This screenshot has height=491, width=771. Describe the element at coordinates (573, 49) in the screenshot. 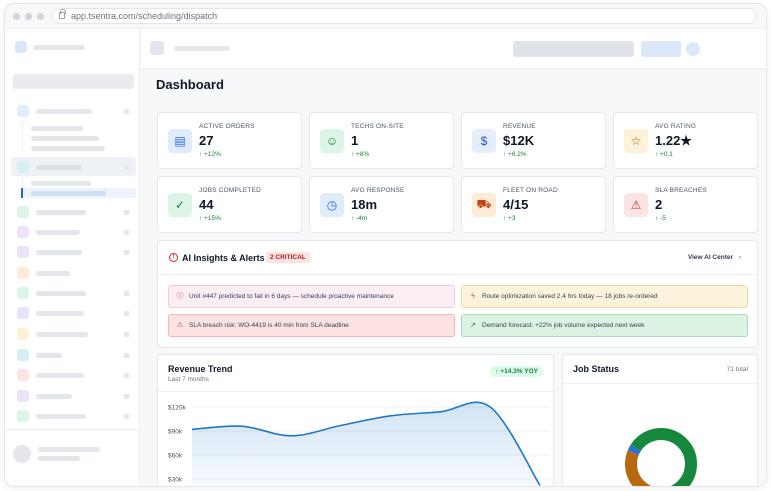

I see `search-placeholder` at that location.